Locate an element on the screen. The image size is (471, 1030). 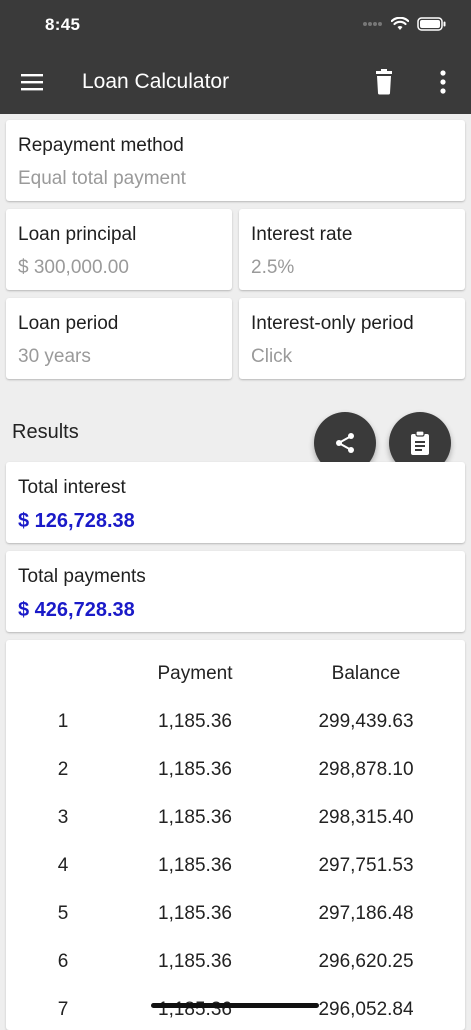
interest-rate-field: Interest rate 2.5% is located at coordinates (352, 249).